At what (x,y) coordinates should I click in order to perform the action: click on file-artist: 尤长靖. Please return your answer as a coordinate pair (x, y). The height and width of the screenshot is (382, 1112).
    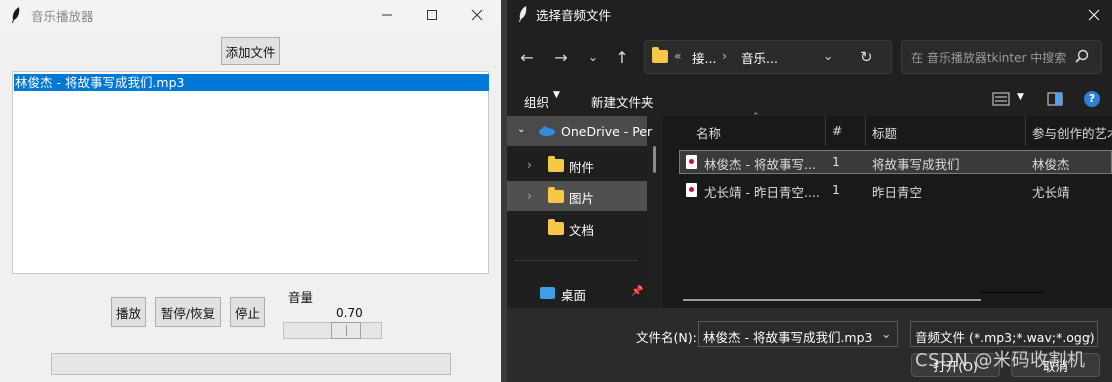
    Looking at the image, I should click on (1051, 192).